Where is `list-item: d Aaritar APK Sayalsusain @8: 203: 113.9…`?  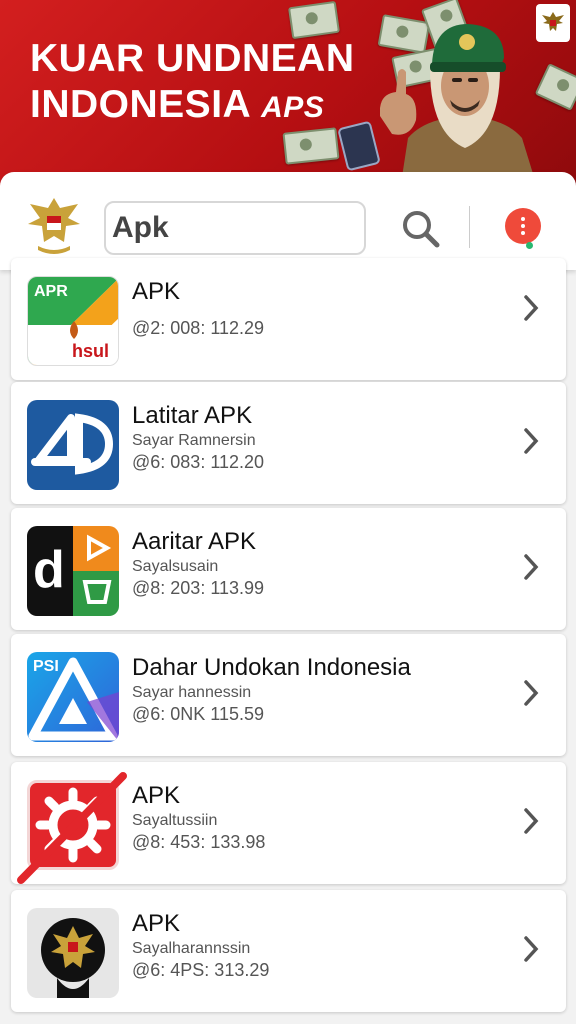 list-item: d Aaritar APK Sayalsusain @8: 203: 113.9… is located at coordinates (288, 569).